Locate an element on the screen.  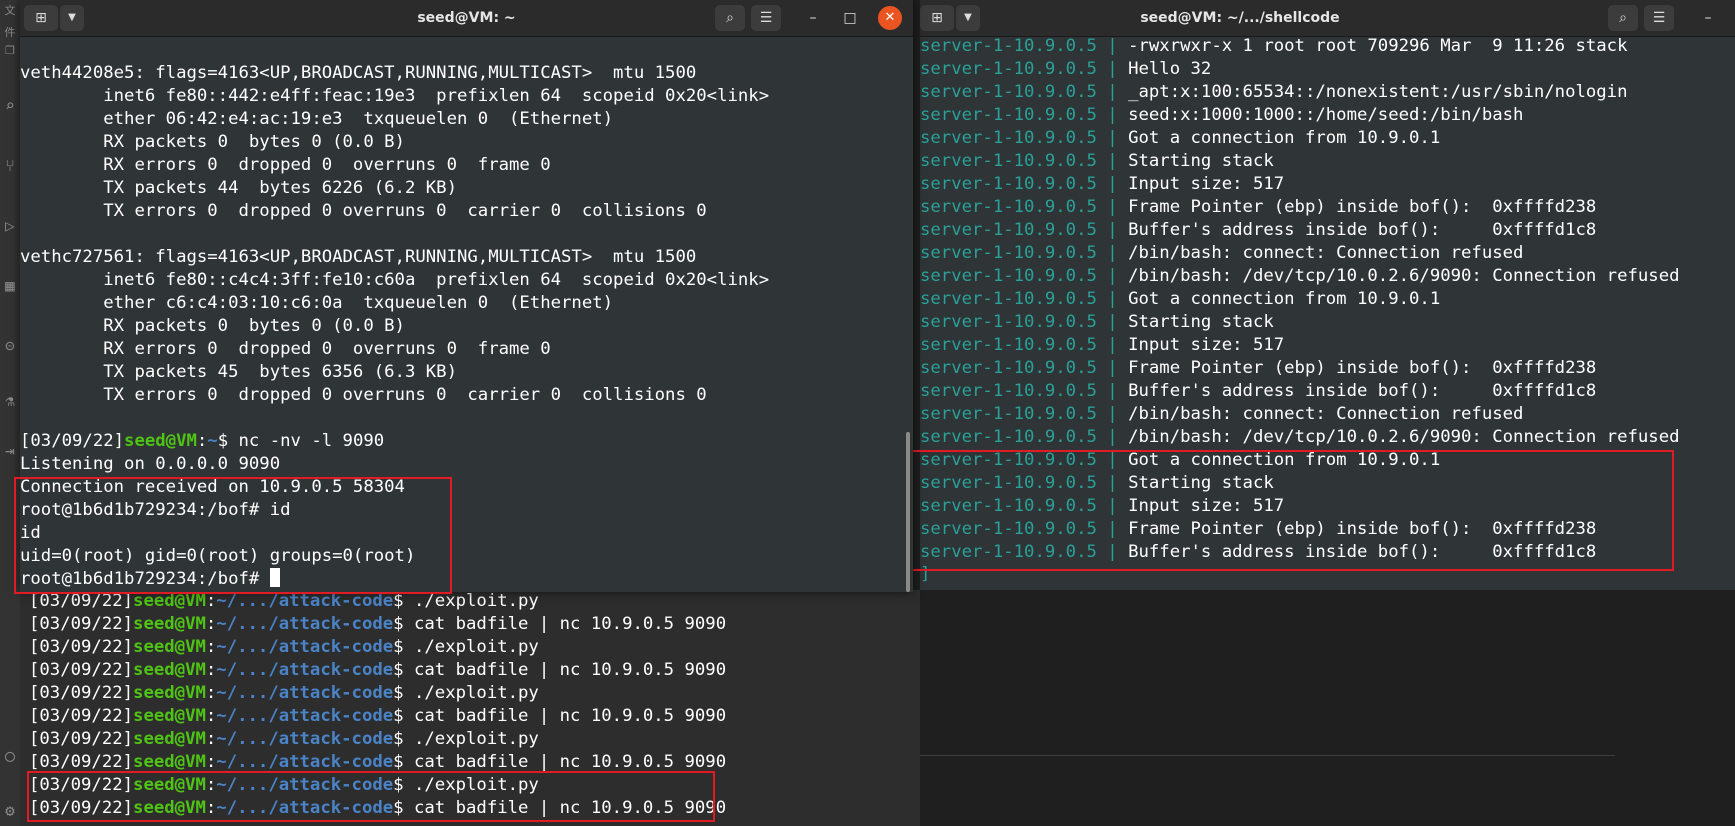
highlight-box-root-shell is located at coordinates (233, 535).